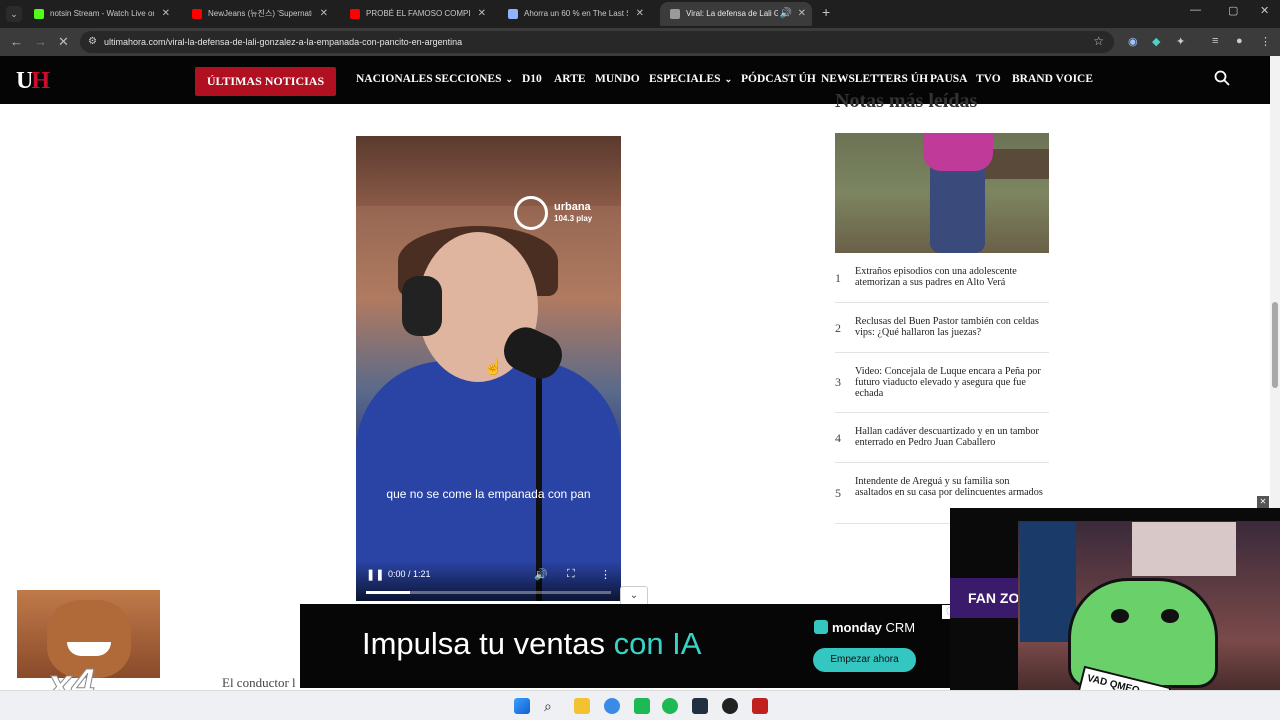 The width and height of the screenshot is (1280, 720). I want to click on nav-mundo: MUNDO, so click(617, 79).